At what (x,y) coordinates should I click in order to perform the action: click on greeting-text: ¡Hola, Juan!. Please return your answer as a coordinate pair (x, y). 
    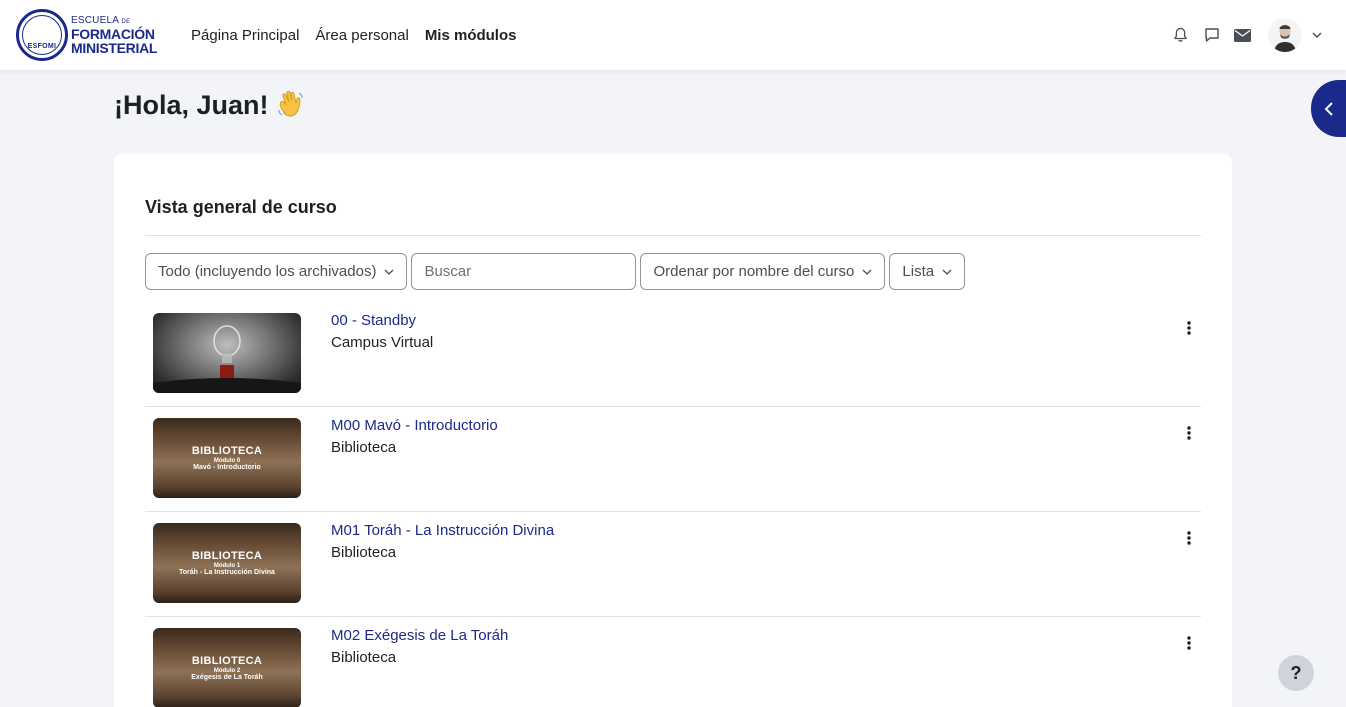
    Looking at the image, I should click on (191, 104).